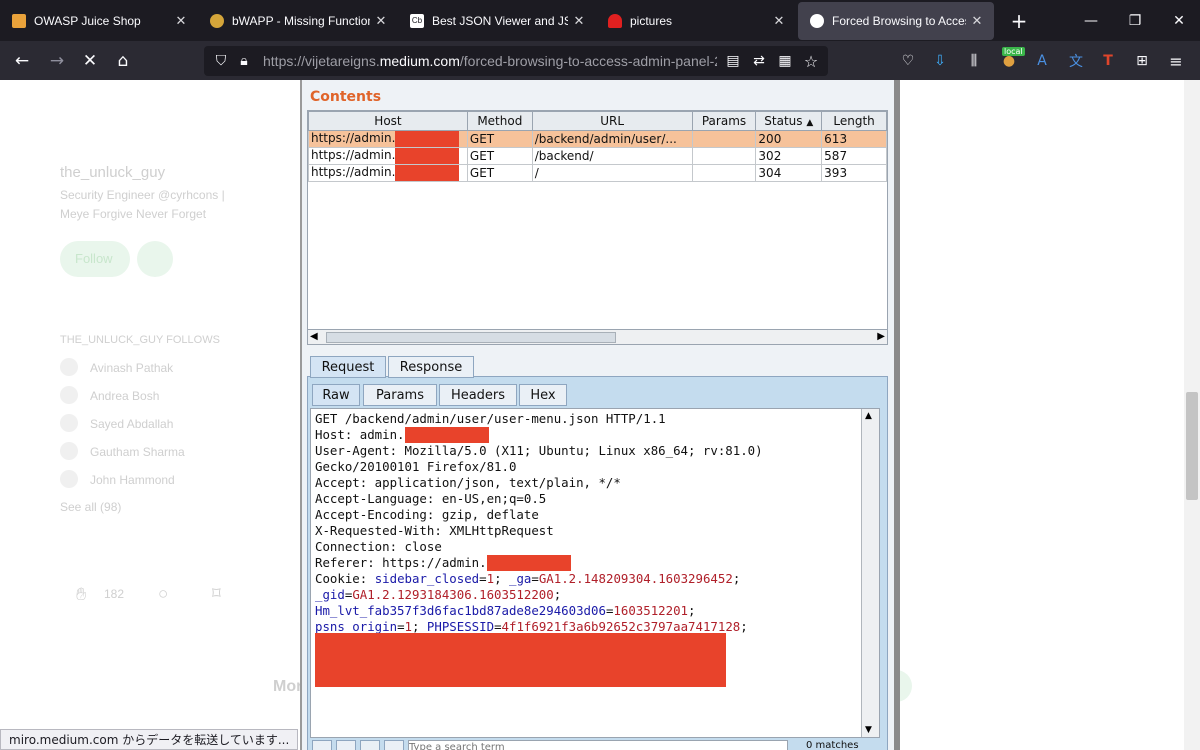 This screenshot has width=1200, height=750. I want to click on tab-bwapp: bWAPP - Missing Functional L ✕, so click(298, 21).